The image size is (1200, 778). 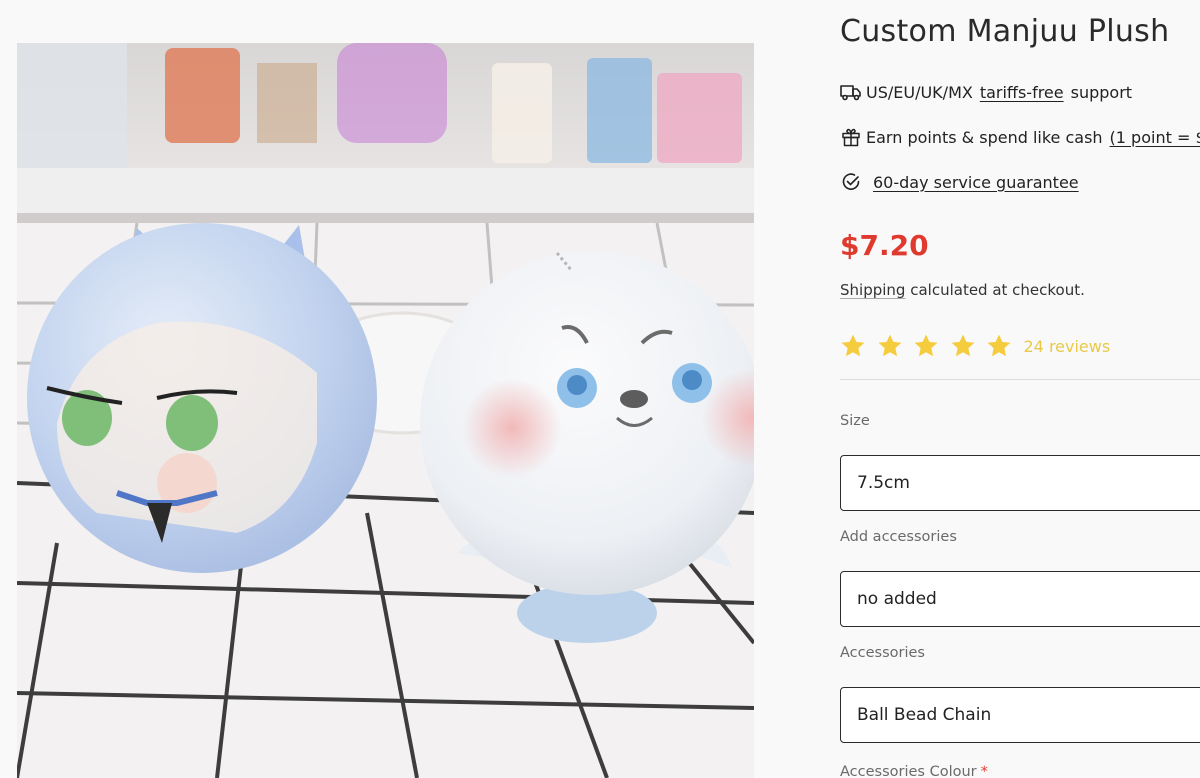 What do you see at coordinates (884, 245) in the screenshot?
I see `product-price: $7.20` at bounding box center [884, 245].